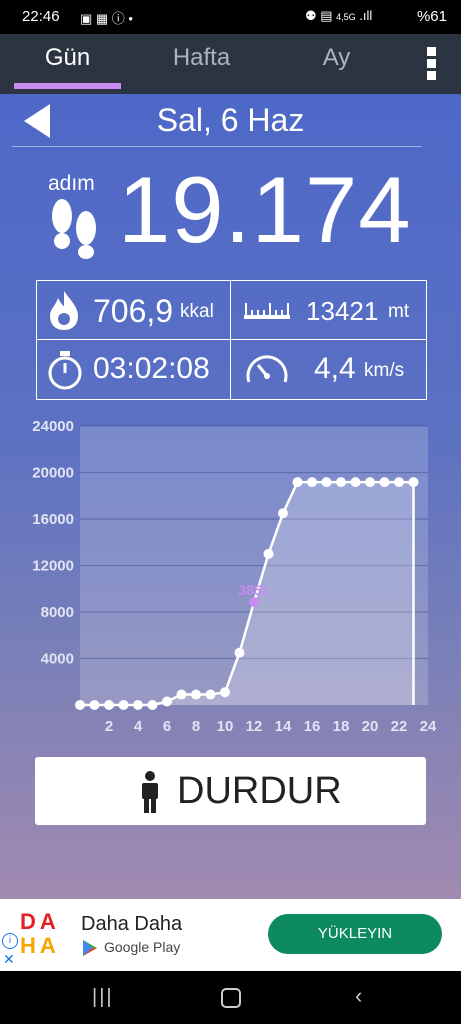 The image size is (461, 1024). What do you see at coordinates (71, 183) in the screenshot?
I see `steps-label: adım` at bounding box center [71, 183].